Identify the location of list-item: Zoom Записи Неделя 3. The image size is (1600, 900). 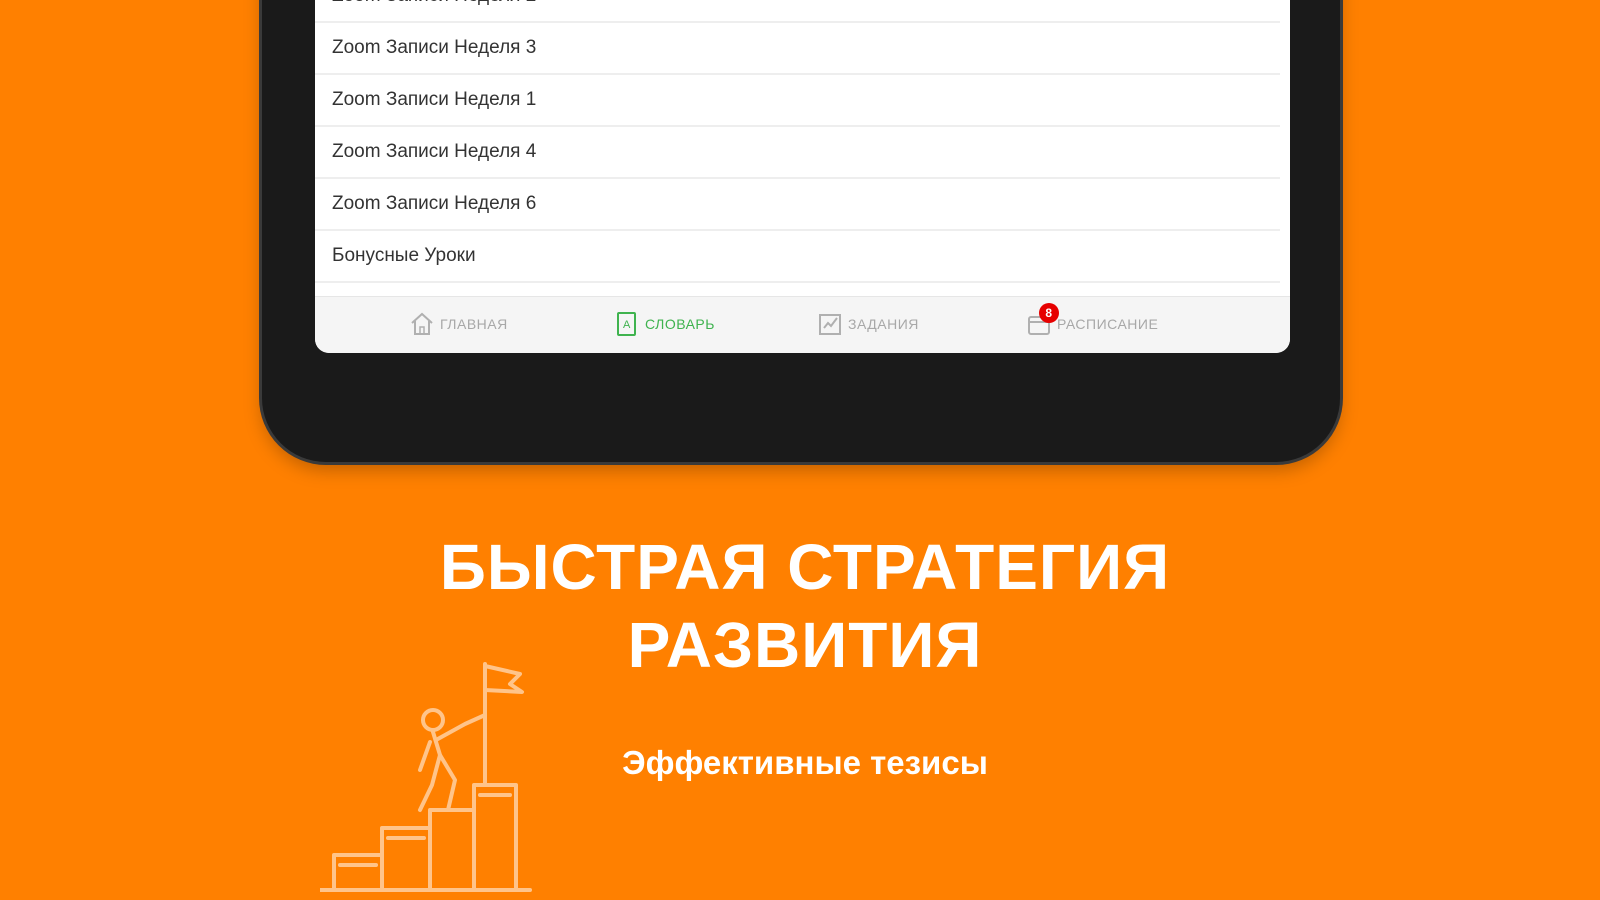
(797, 49).